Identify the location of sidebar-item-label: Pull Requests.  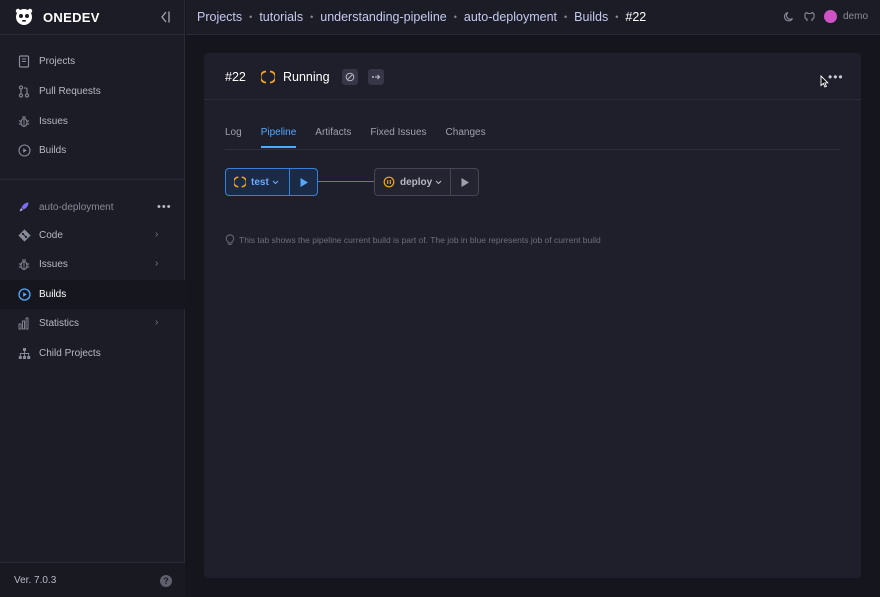
(70, 91).